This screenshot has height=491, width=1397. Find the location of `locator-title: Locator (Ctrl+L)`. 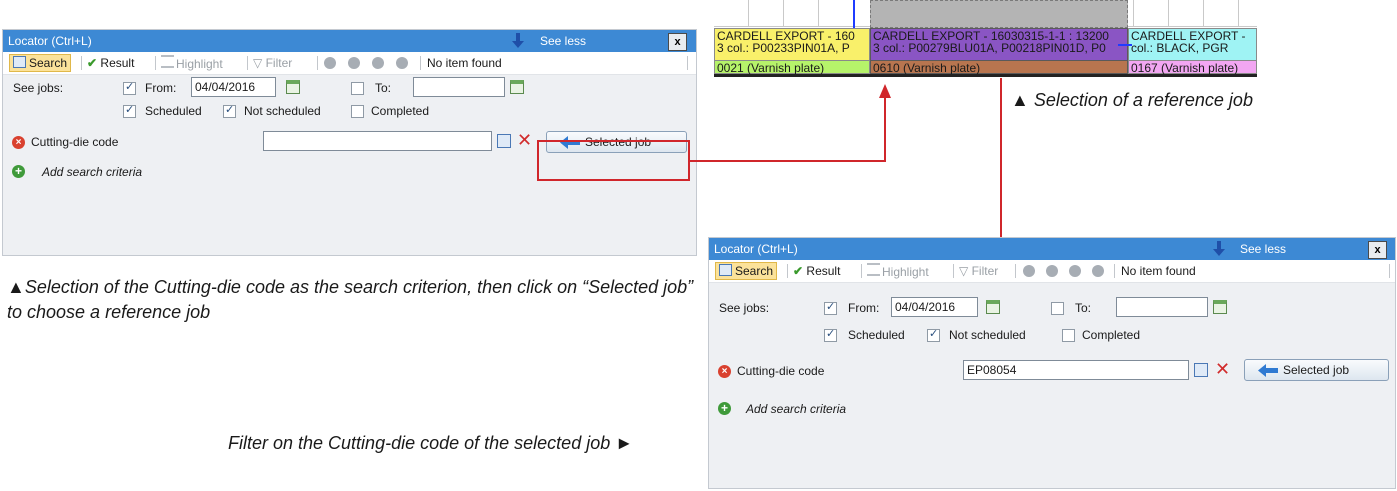

locator-title: Locator (Ctrl+L) is located at coordinates (756, 249).